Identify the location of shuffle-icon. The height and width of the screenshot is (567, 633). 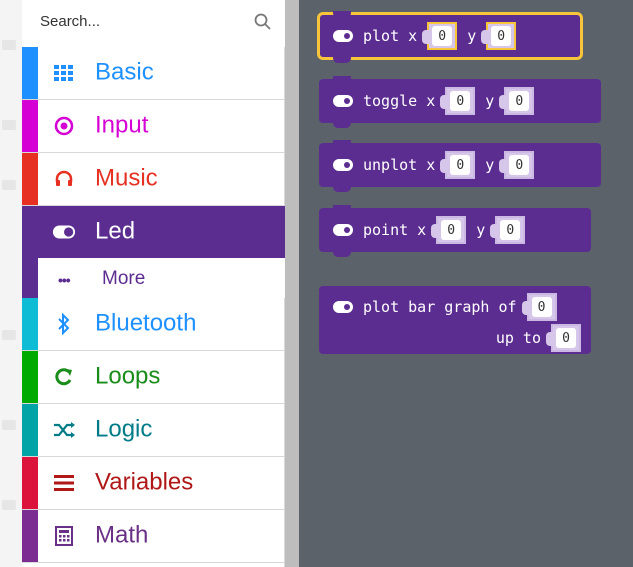
(64, 430).